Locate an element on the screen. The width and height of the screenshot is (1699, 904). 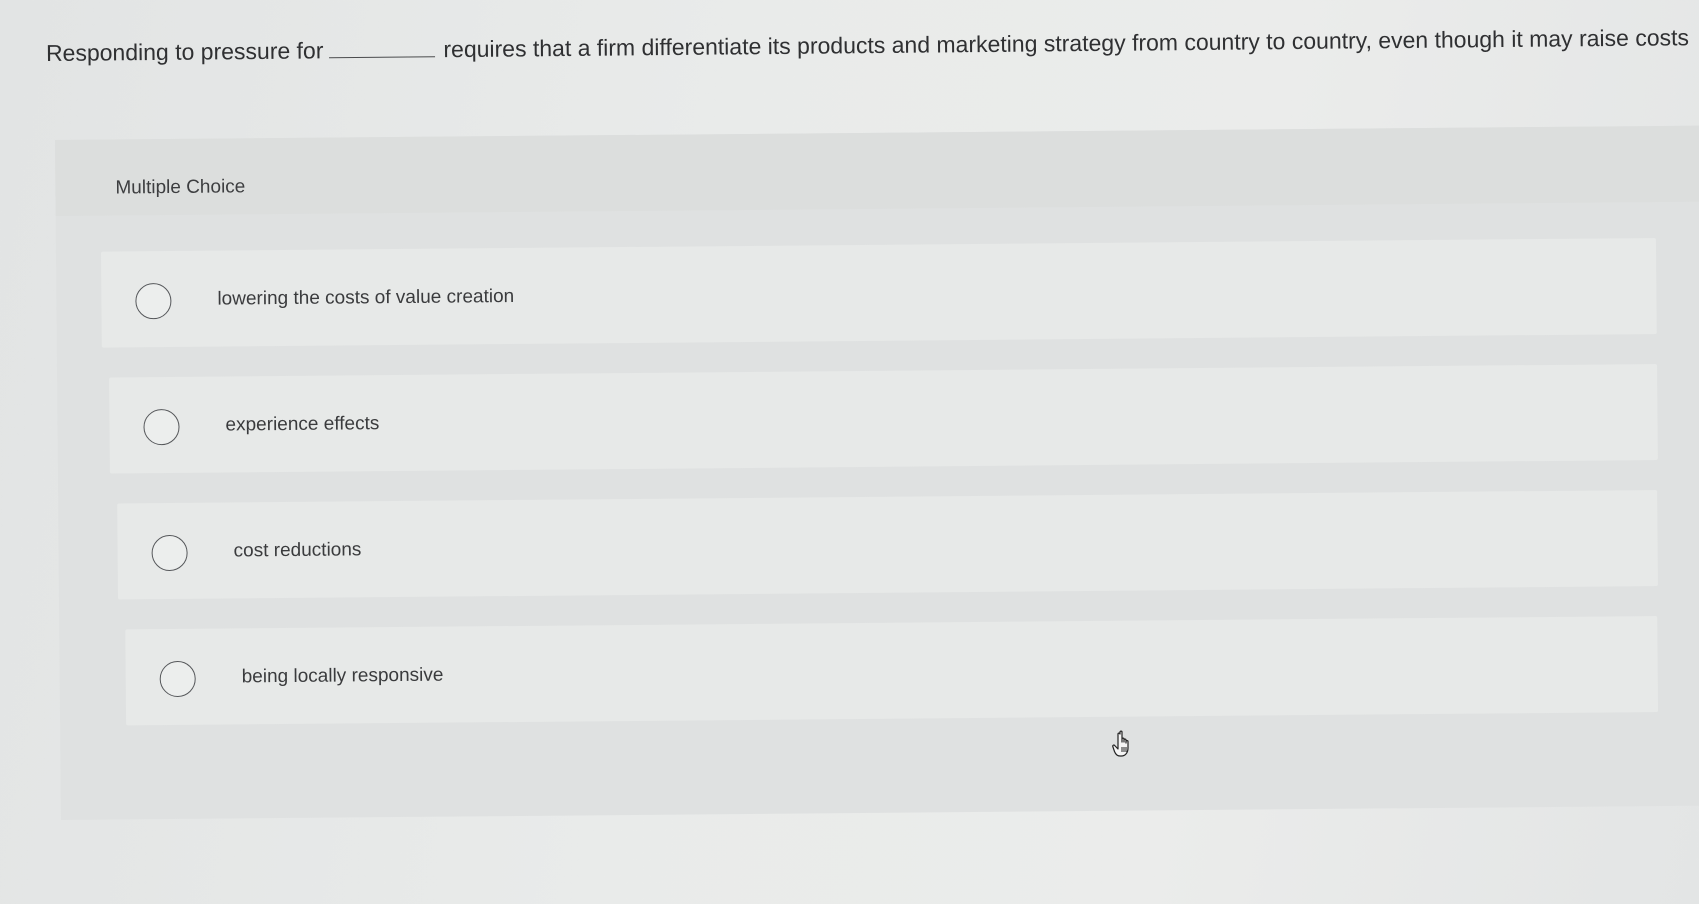
answer-option-label: lowering the costs of value creation is located at coordinates (366, 297).